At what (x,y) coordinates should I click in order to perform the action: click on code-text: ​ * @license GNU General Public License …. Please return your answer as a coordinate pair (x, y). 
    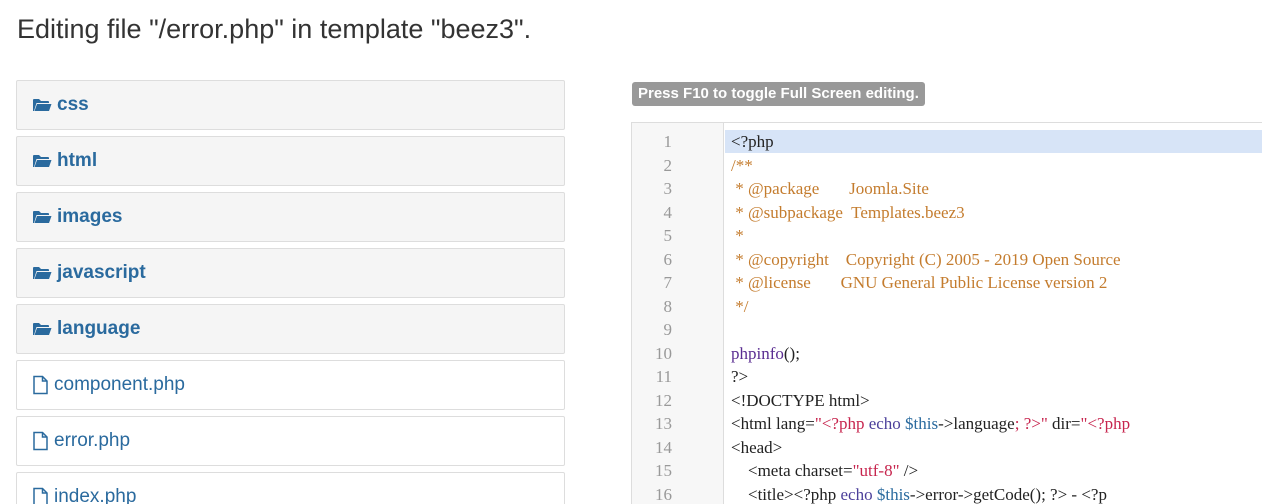
    Looking at the image, I should click on (993, 282).